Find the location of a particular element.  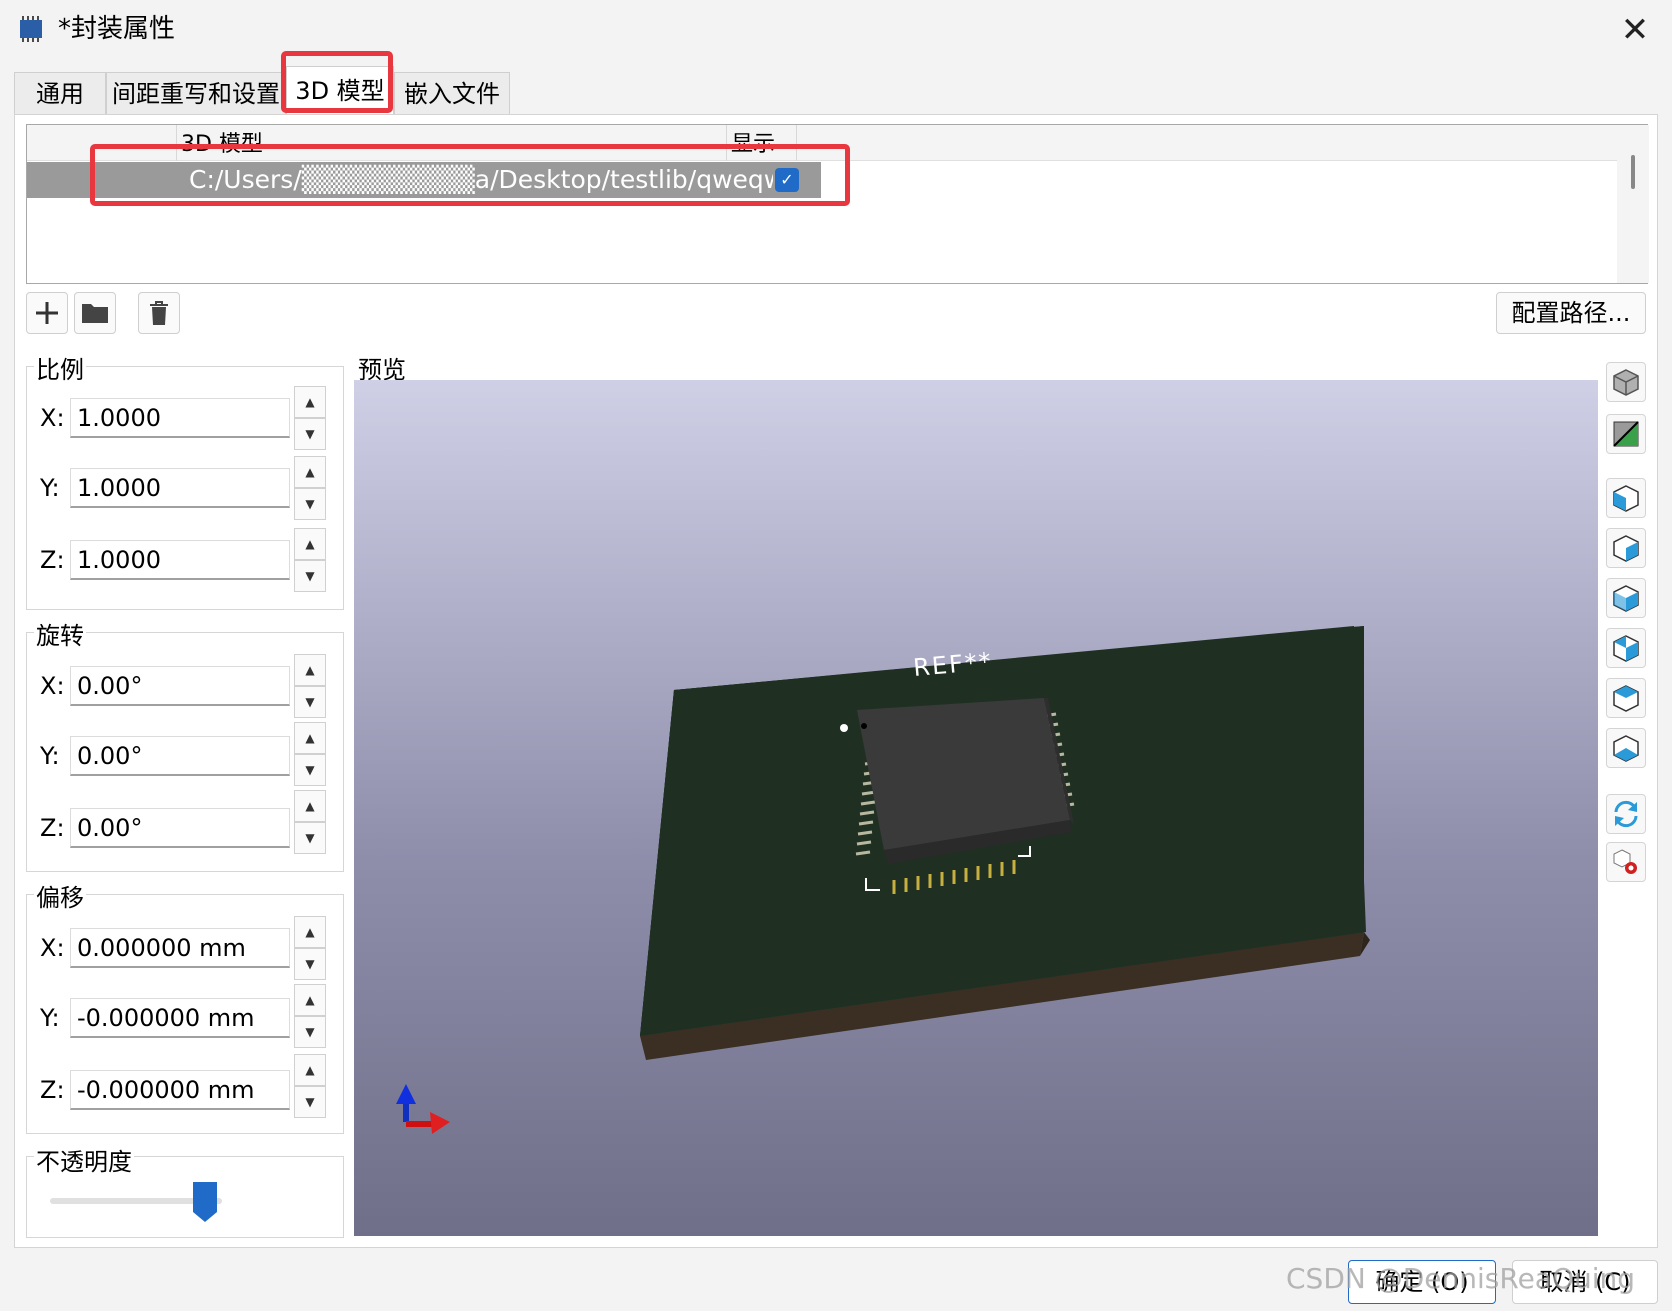

rotation-y-input is located at coordinates (180, 756).